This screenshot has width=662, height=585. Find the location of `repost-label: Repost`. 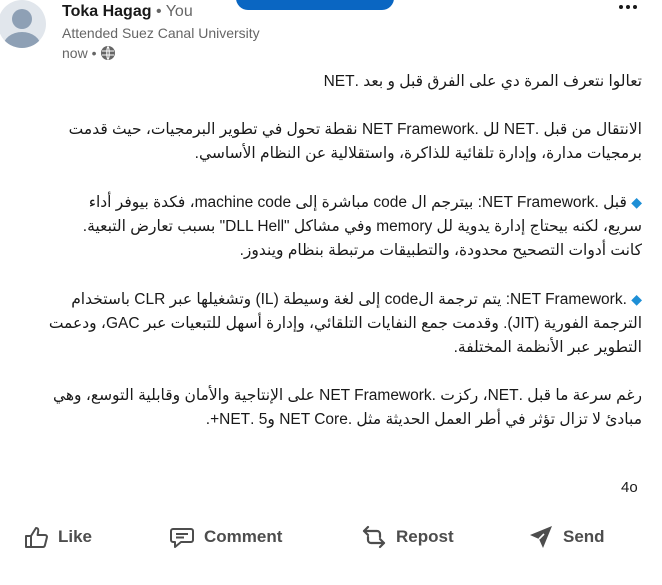

repost-label: Repost is located at coordinates (425, 536).